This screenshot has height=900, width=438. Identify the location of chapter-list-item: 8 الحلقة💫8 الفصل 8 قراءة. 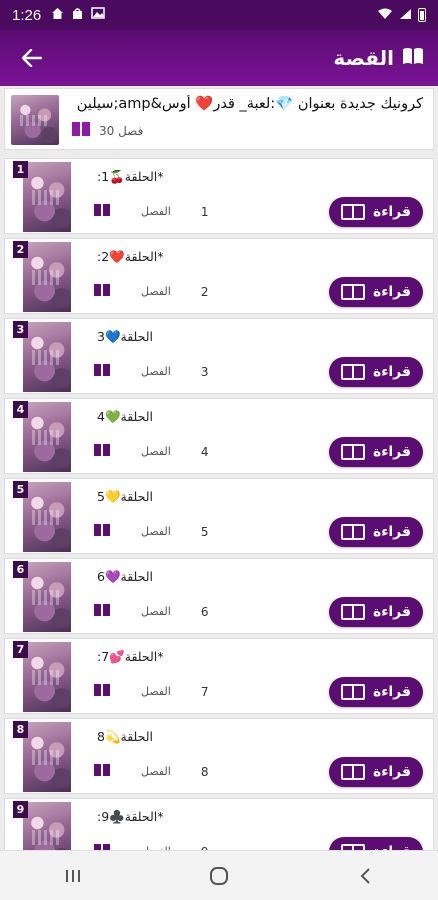
(219, 756).